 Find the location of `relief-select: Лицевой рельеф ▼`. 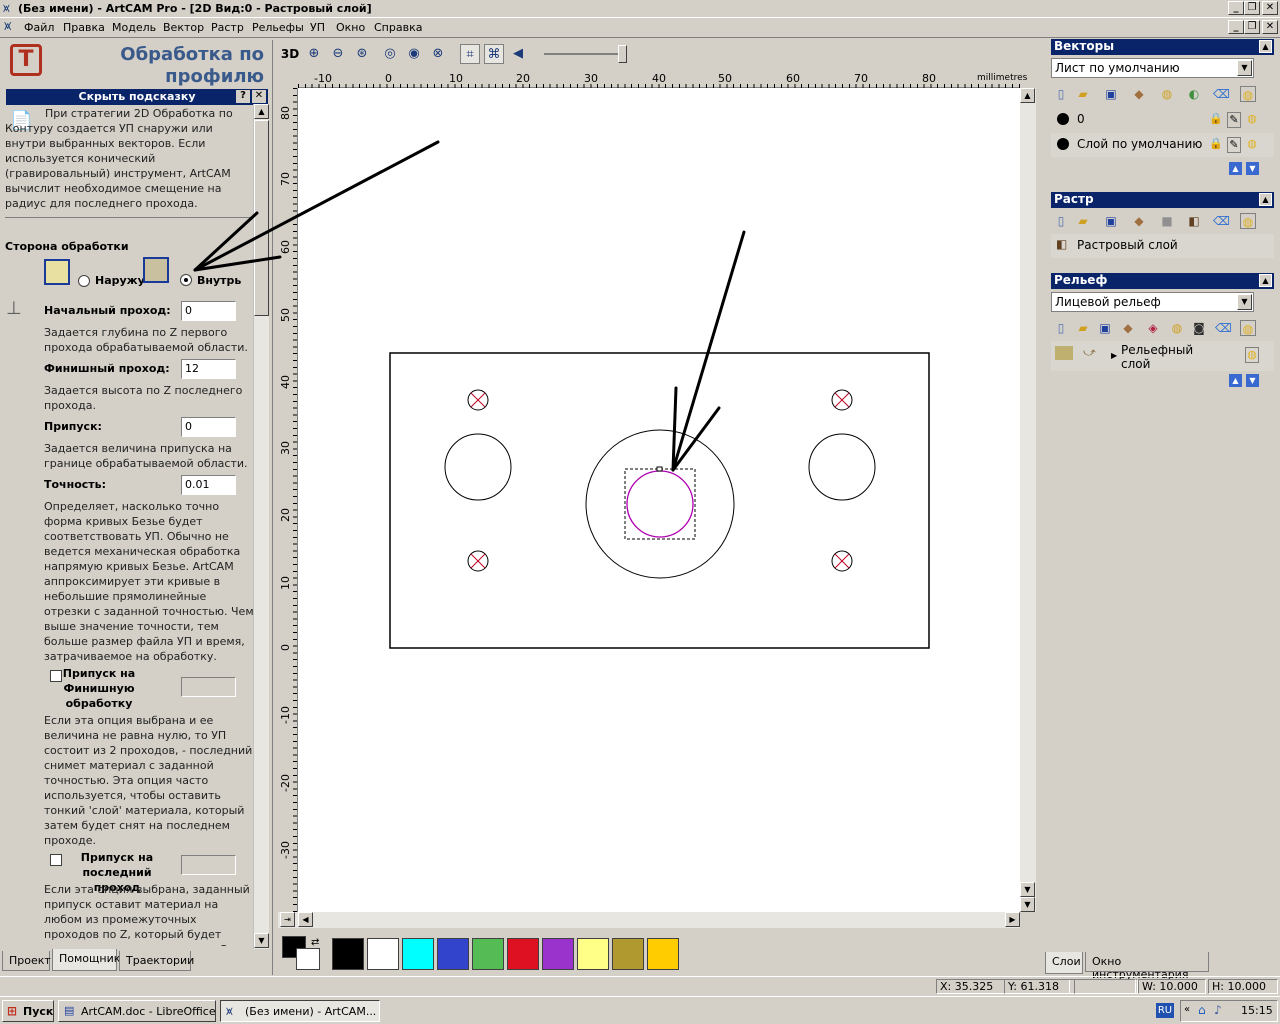

relief-select: Лицевой рельеф ▼ is located at coordinates (1152, 302).